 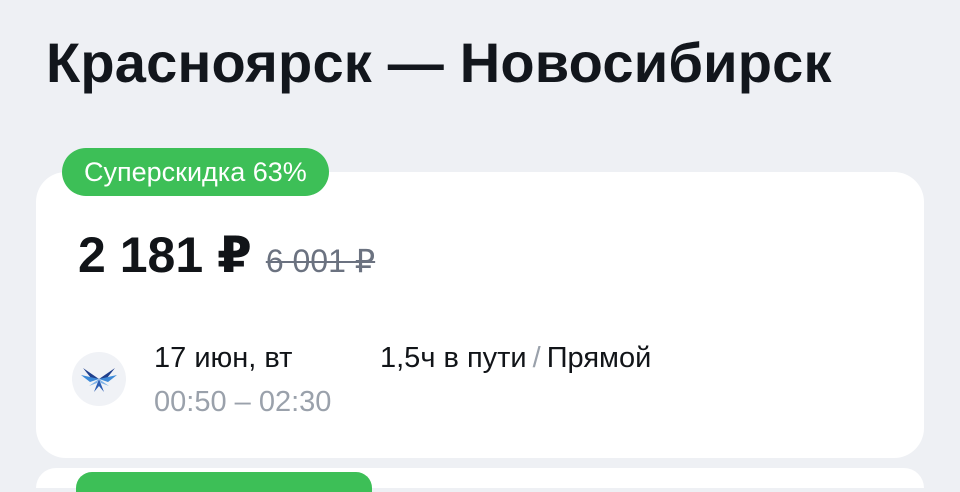 I want to click on price-old: 6 001 ₽, so click(x=320, y=261).